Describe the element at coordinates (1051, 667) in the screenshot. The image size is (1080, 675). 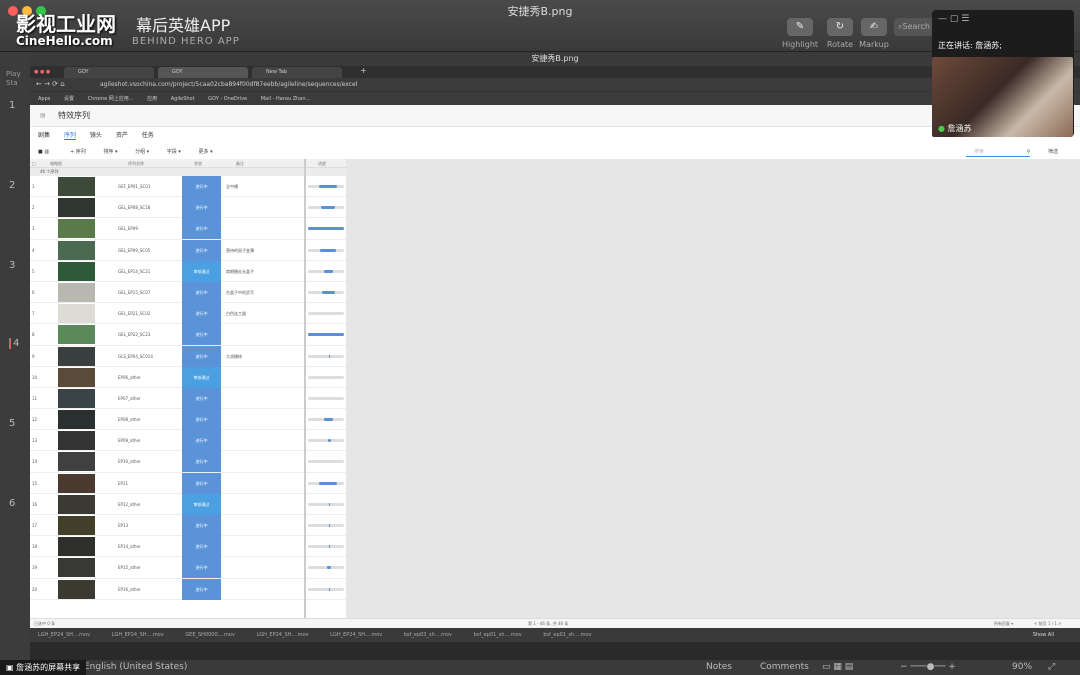
I see `fit-icon: ⤢` at that location.